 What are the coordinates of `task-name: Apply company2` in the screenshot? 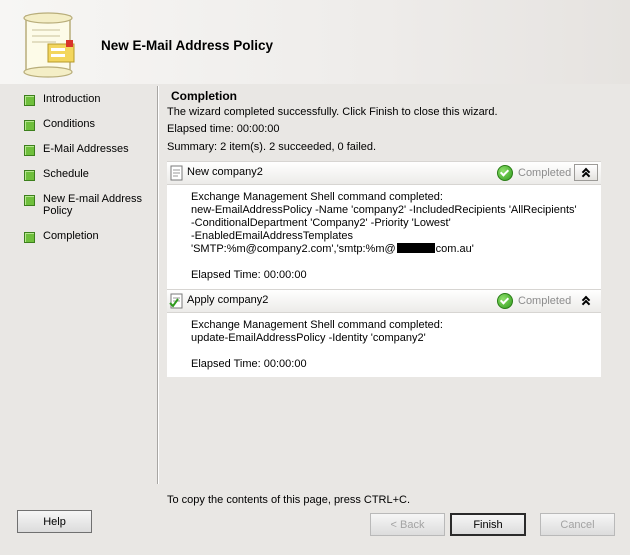 It's located at (228, 300).